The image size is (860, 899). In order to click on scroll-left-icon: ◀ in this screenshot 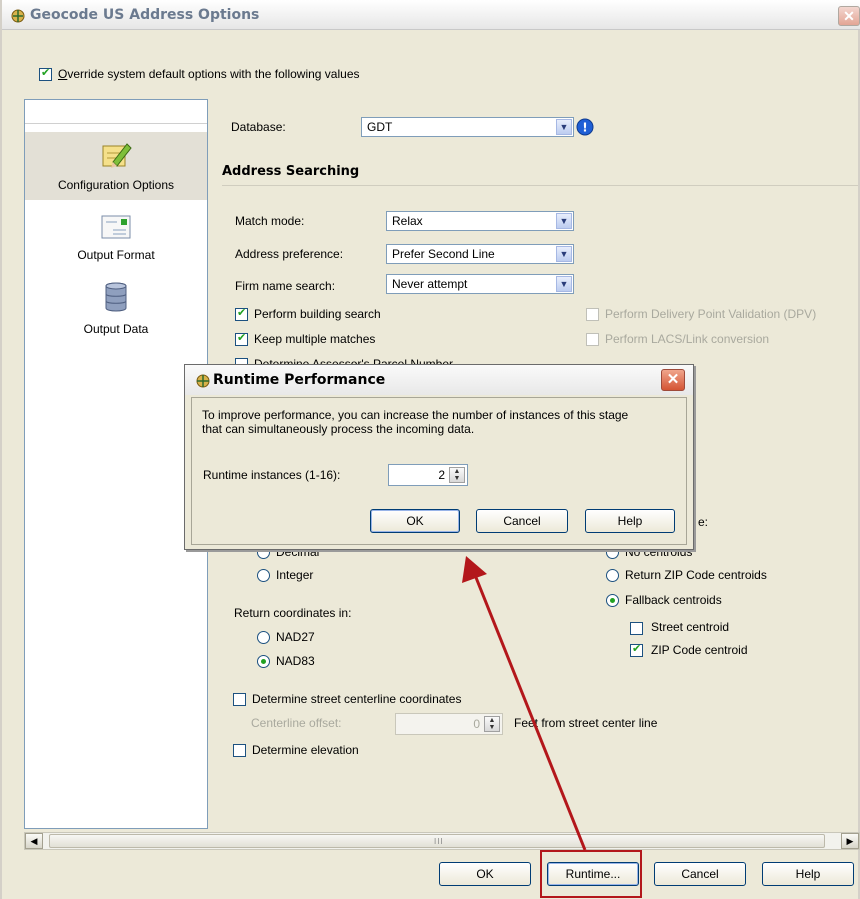, I will do `click(34, 841)`.